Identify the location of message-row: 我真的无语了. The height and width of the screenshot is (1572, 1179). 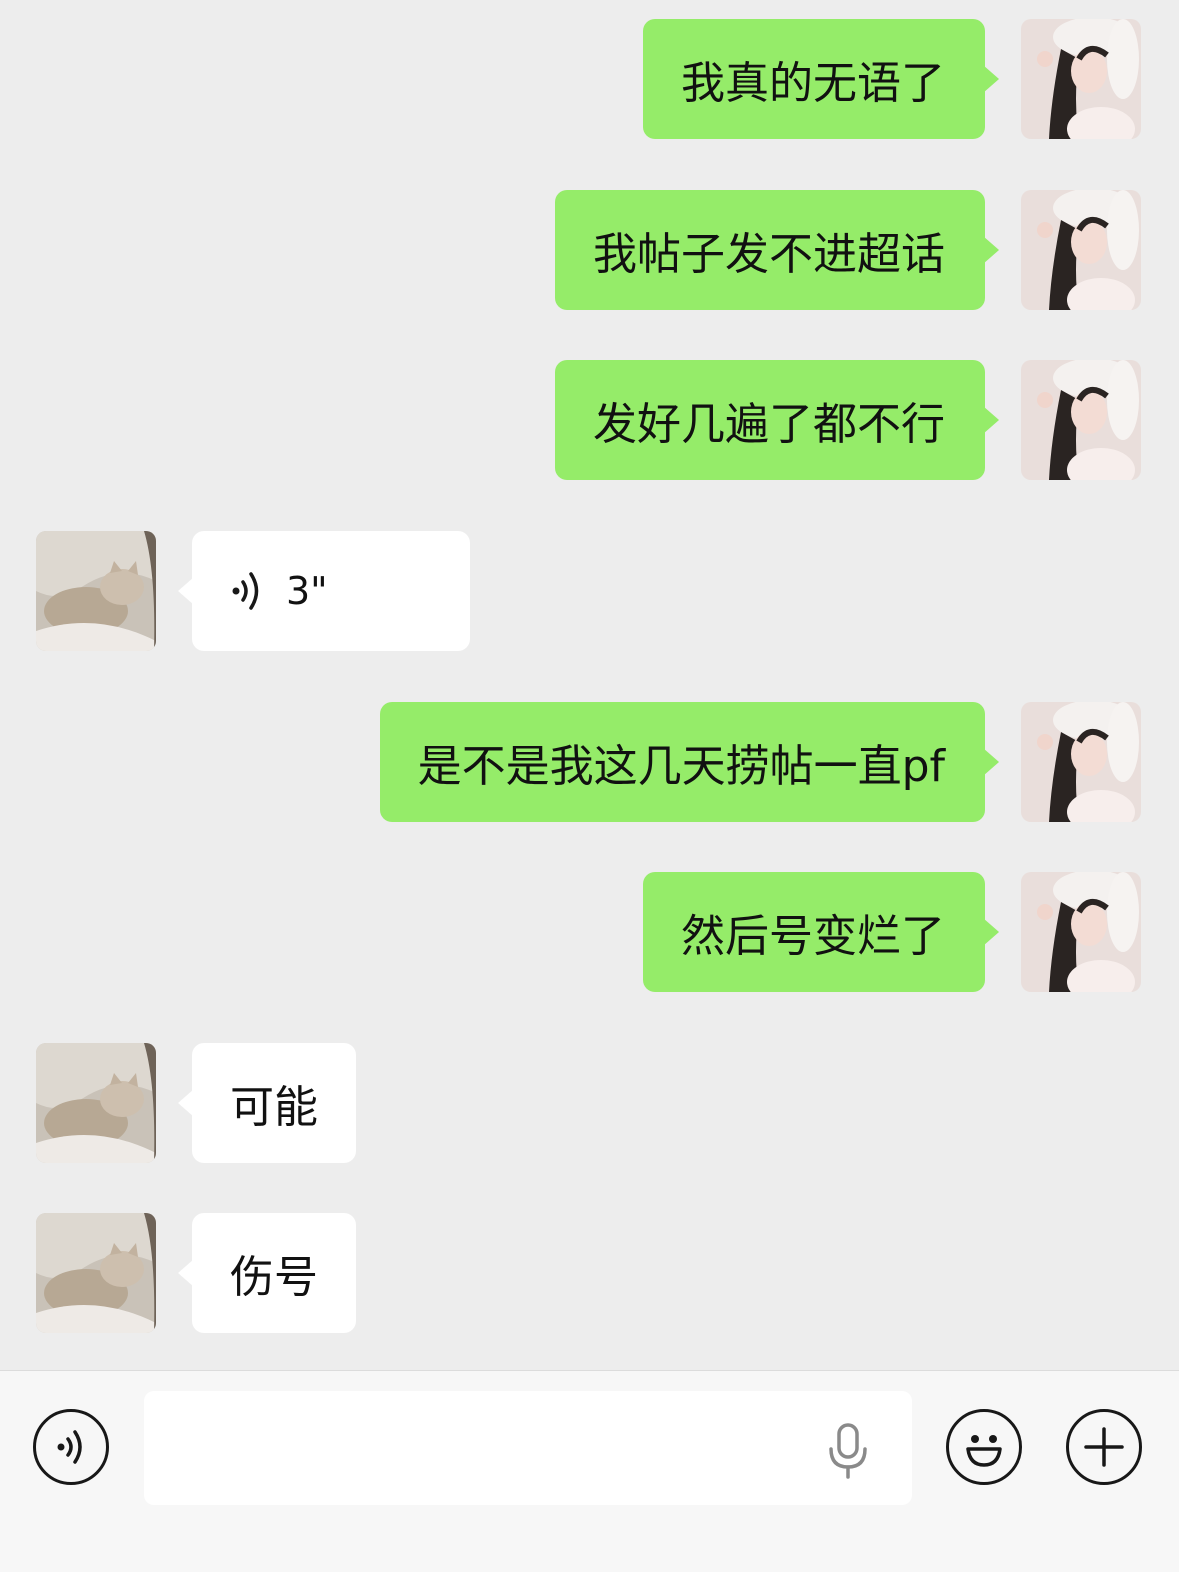
(589, 79).